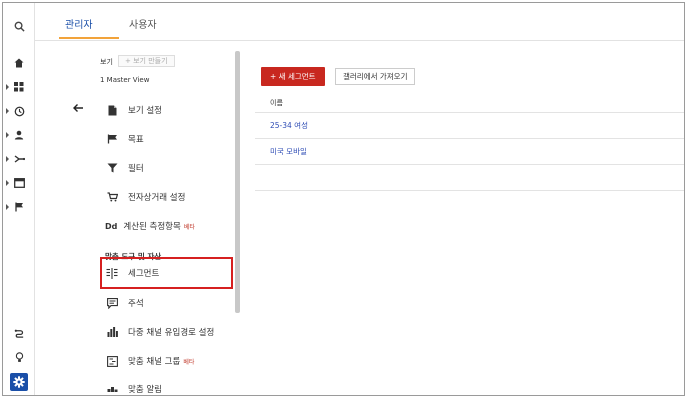 The width and height of the screenshot is (687, 400). What do you see at coordinates (146, 61) in the screenshot?
I see `create-view-button: + 보기 만들기` at bounding box center [146, 61].